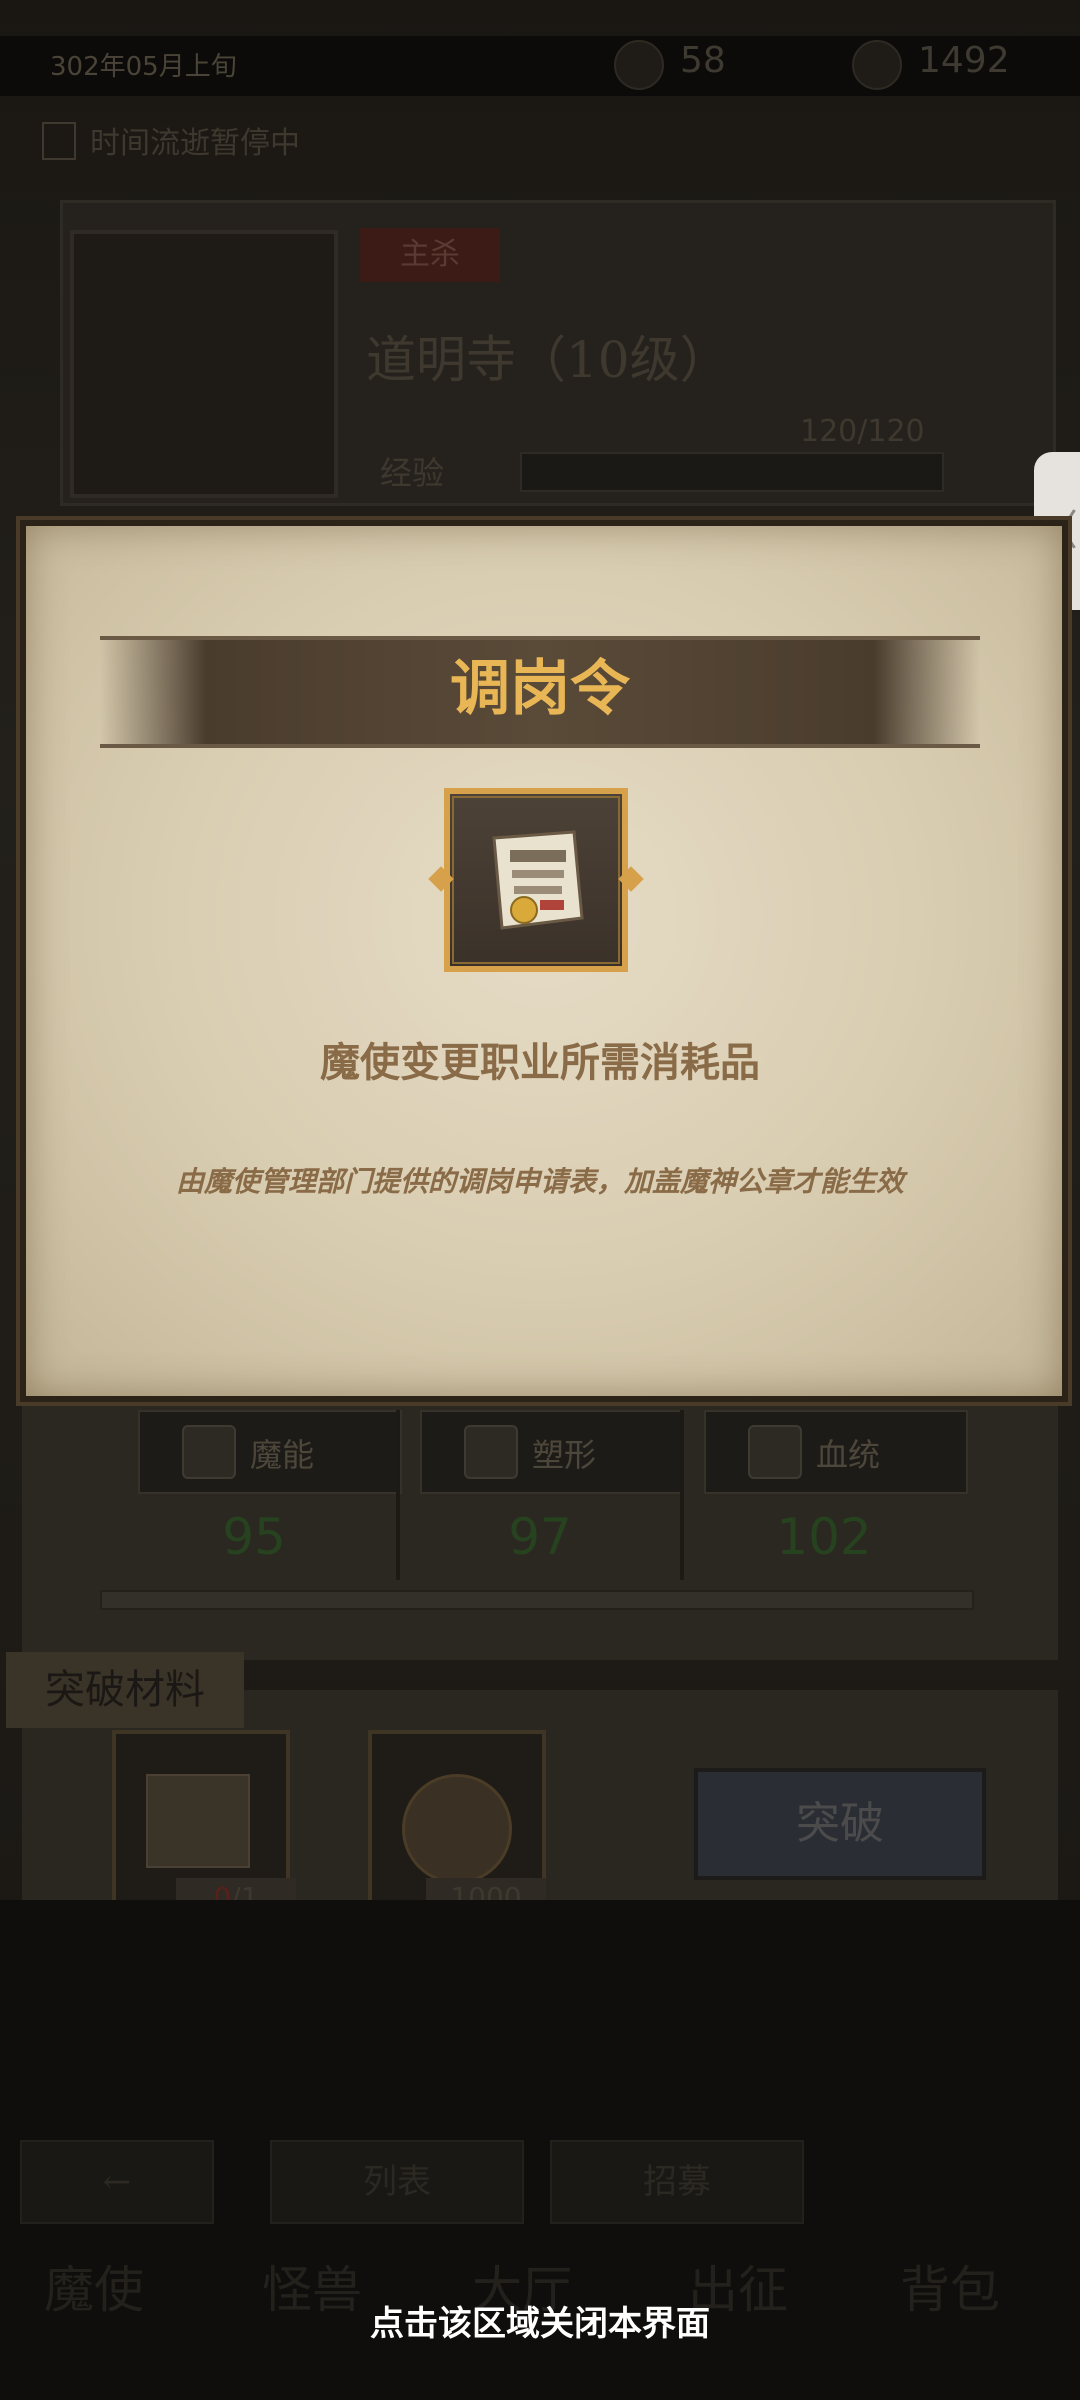 The image size is (1080, 2400). I want to click on stat-magic: 魔能, so click(270, 1452).